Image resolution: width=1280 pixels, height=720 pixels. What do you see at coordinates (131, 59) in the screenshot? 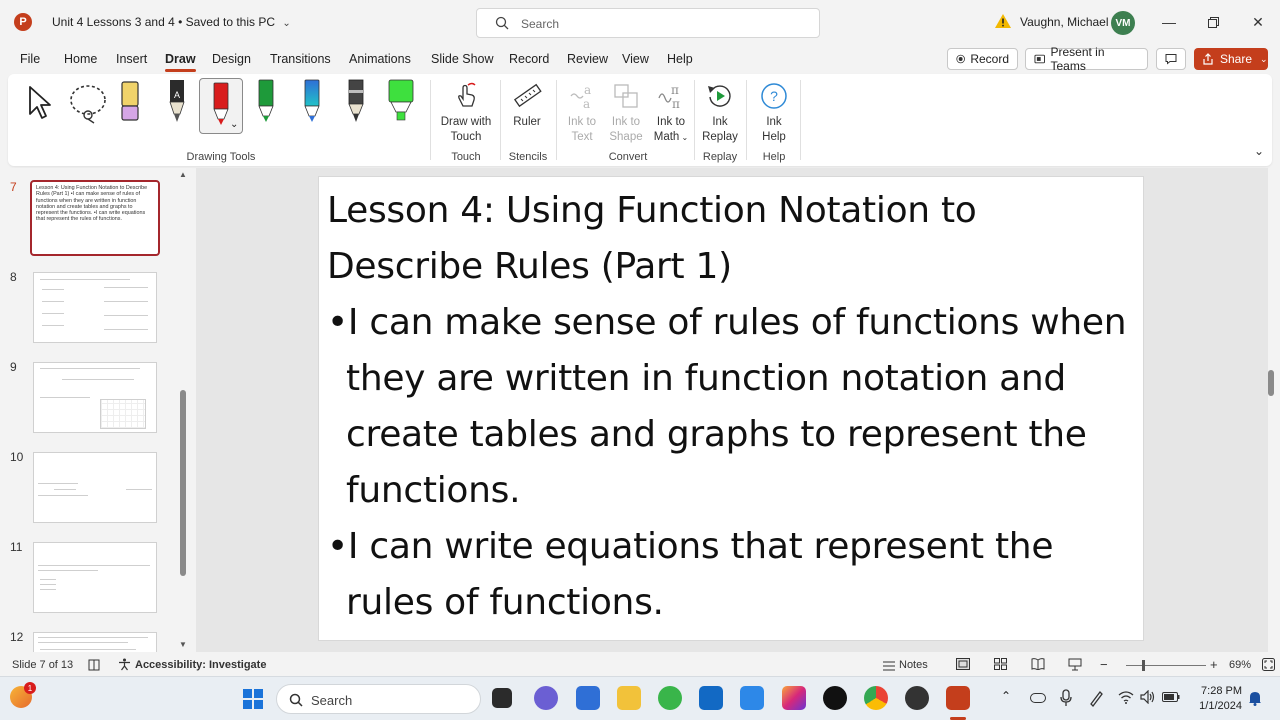
I see `tab-insert: Insert` at bounding box center [131, 59].